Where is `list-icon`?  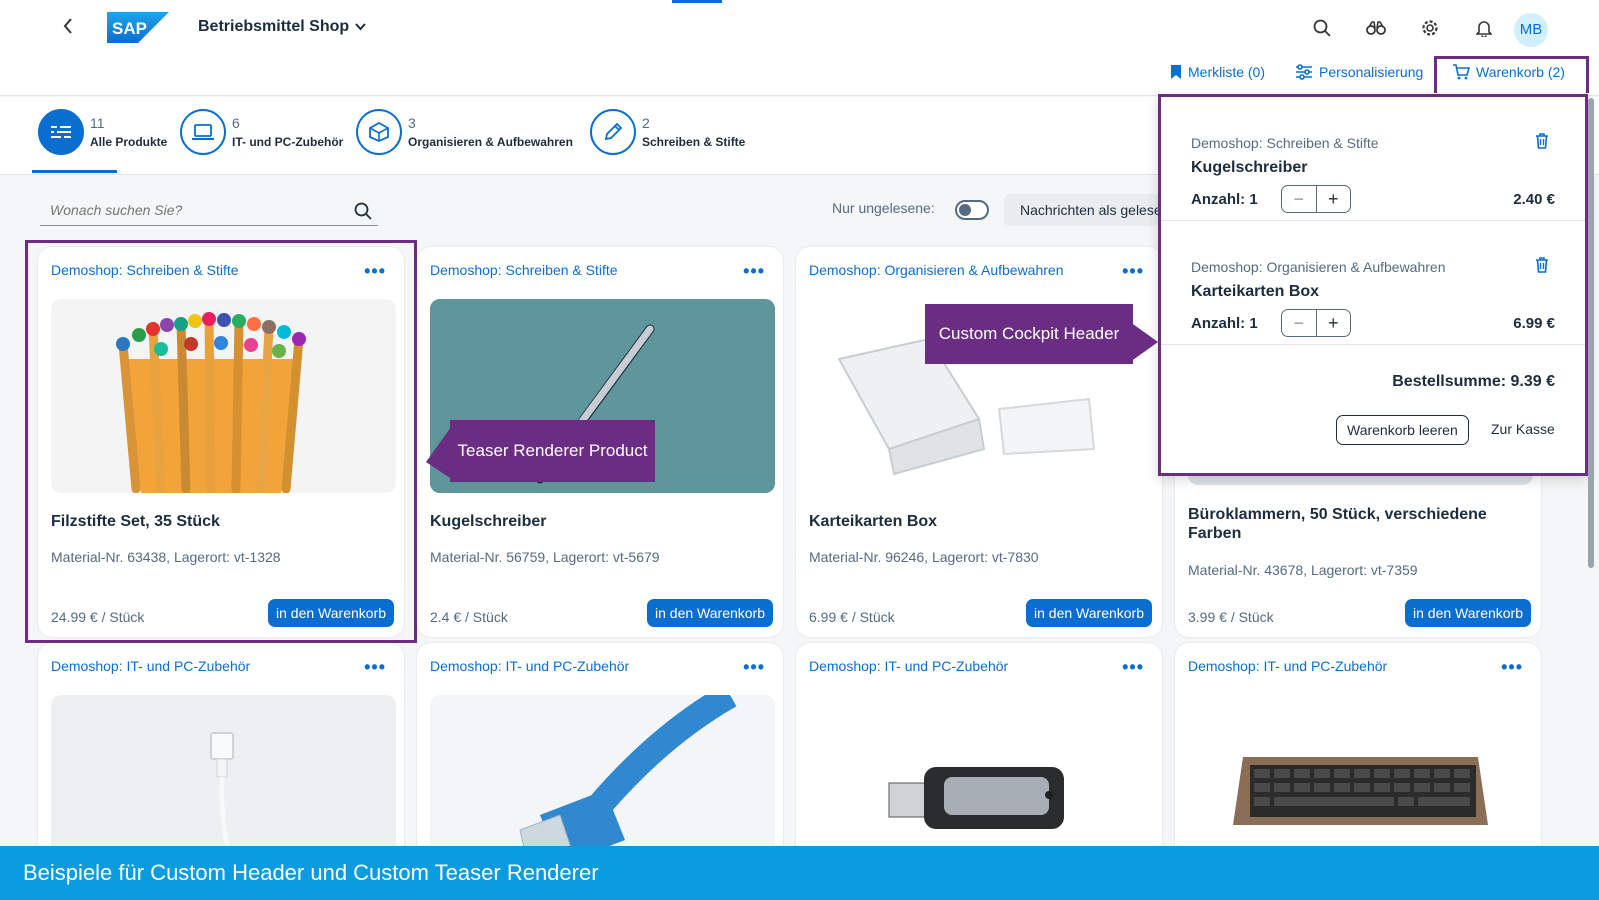 list-icon is located at coordinates (61, 132).